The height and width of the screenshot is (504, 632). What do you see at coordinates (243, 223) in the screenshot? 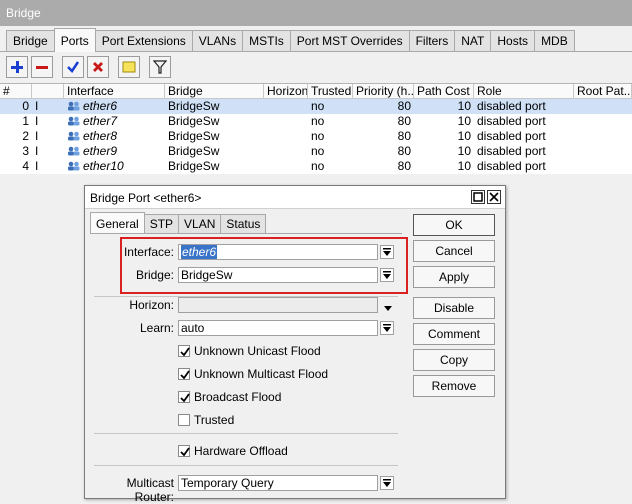
I see `dialog-tab-status: Status` at bounding box center [243, 223].